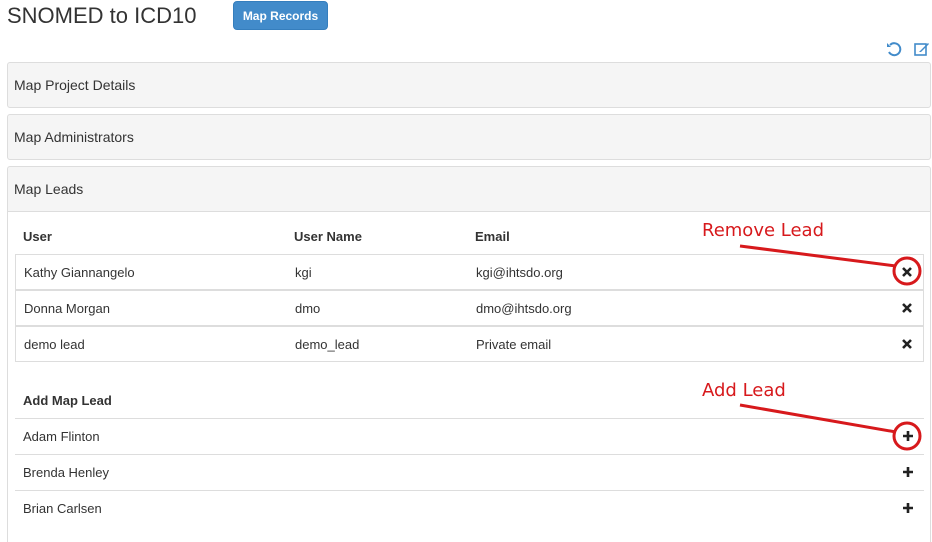 Image resolution: width=932 pixels, height=542 pixels. What do you see at coordinates (469, 344) in the screenshot?
I see `table-row: demo lead demo_lead Private email` at bounding box center [469, 344].